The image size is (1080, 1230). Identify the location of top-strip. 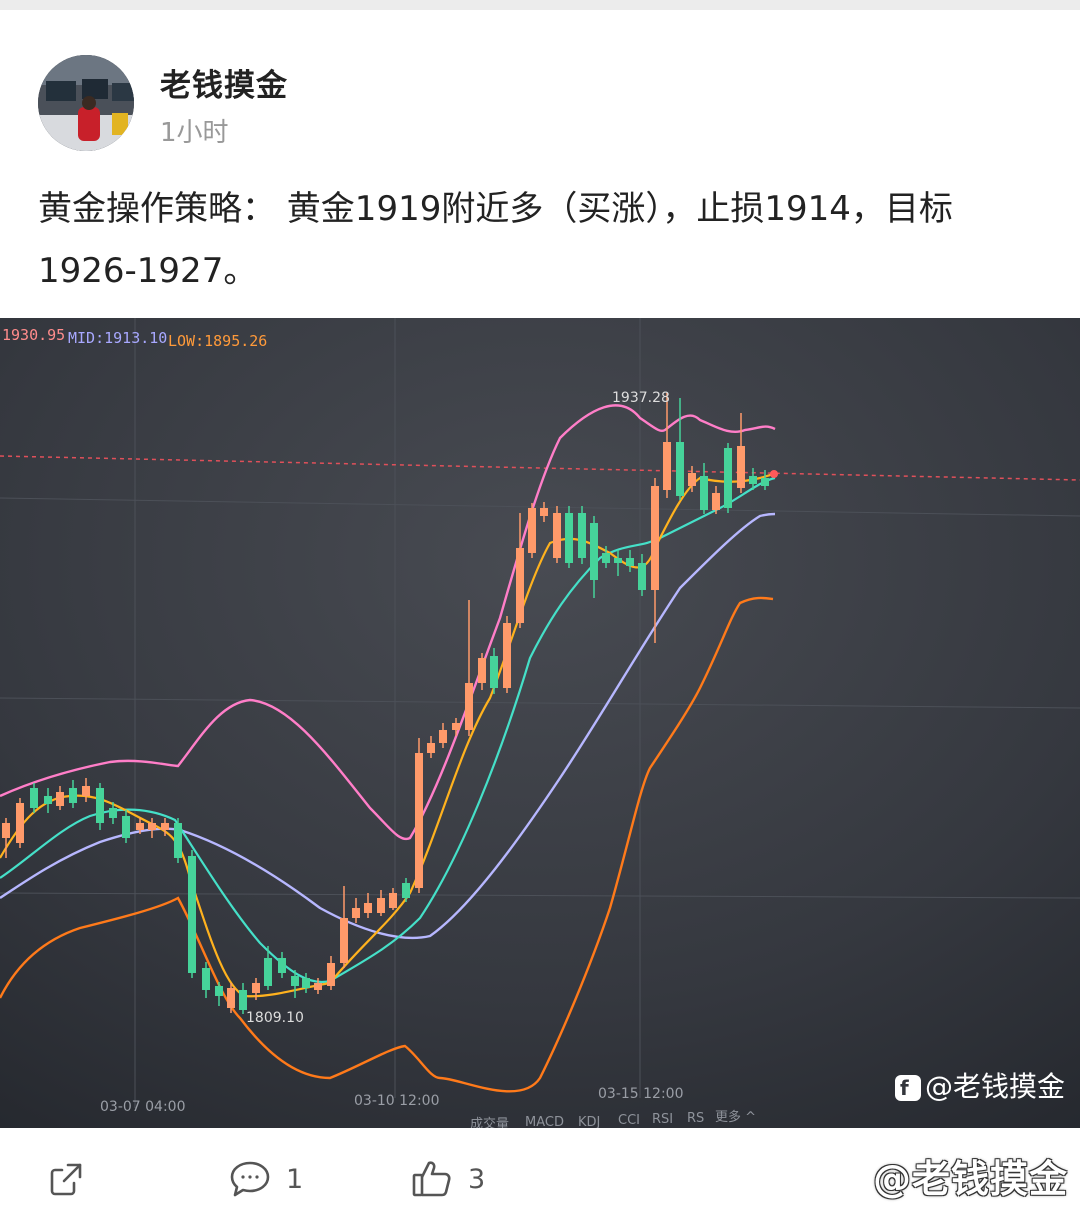
(540, 5).